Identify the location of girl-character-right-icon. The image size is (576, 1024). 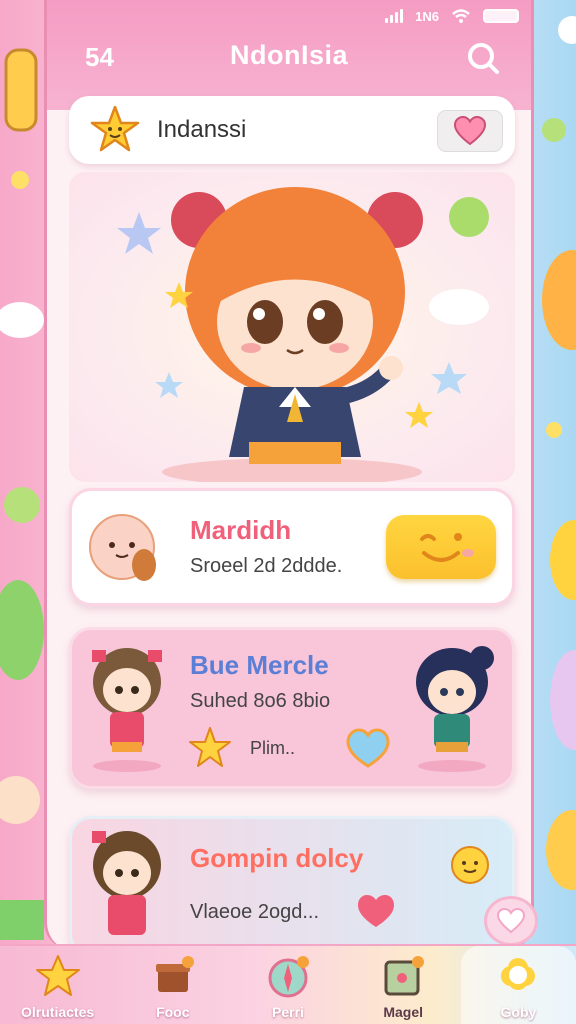
(455, 709).